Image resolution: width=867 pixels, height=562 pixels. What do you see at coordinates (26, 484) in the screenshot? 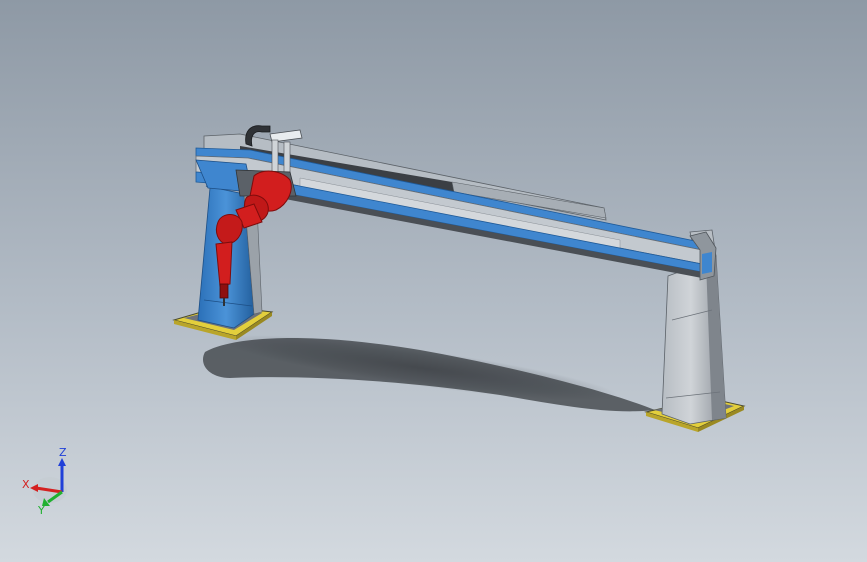
I see `x-axis-label: X` at bounding box center [26, 484].